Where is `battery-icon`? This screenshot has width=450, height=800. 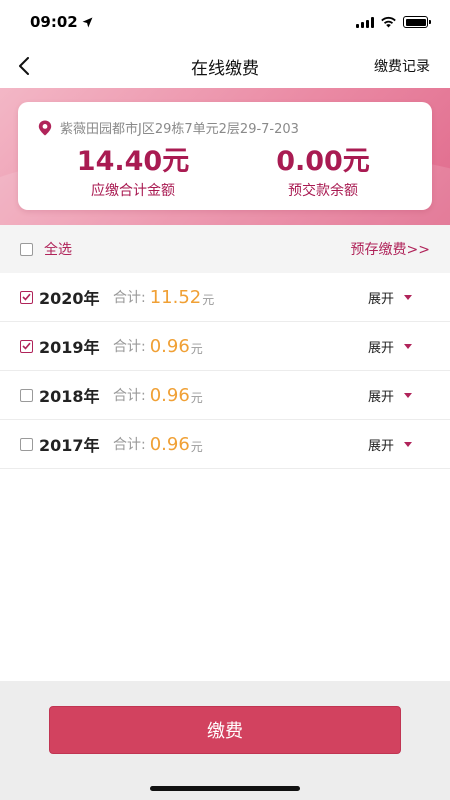 battery-icon is located at coordinates (417, 22).